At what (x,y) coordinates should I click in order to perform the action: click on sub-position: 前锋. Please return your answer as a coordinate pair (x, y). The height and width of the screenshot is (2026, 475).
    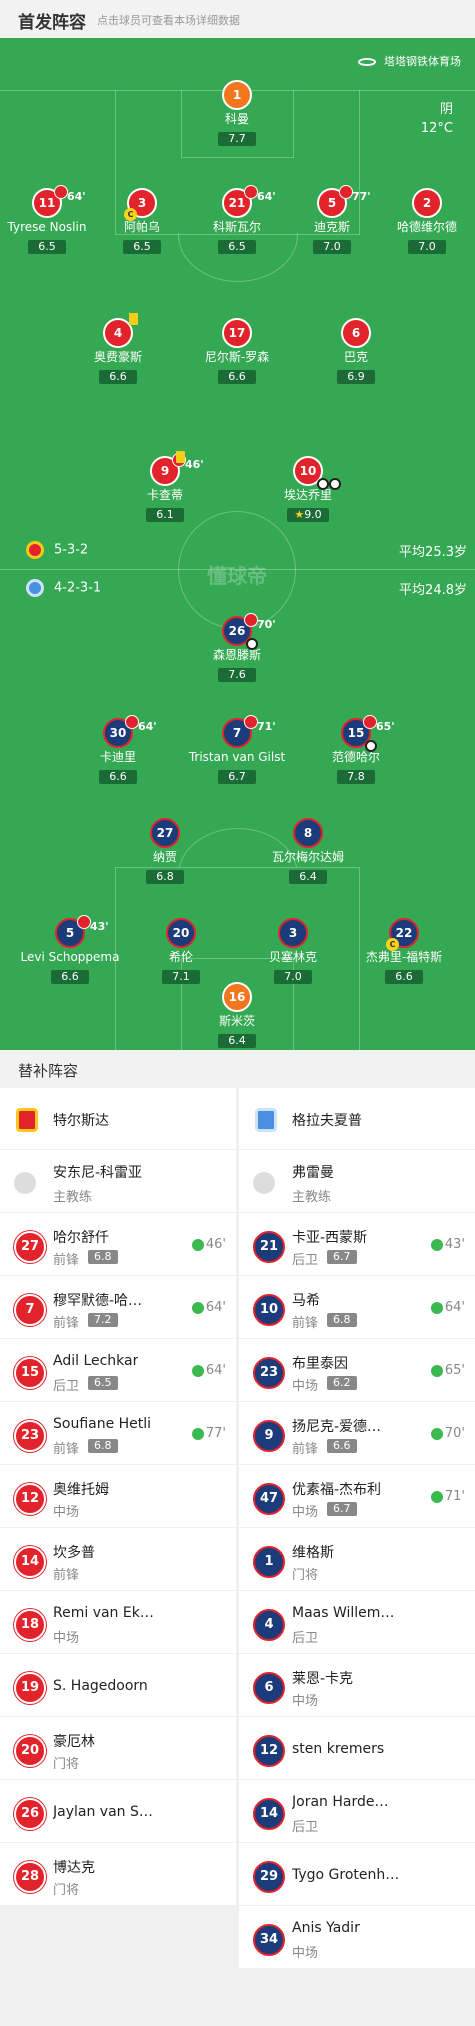
    Looking at the image, I should click on (305, 1323).